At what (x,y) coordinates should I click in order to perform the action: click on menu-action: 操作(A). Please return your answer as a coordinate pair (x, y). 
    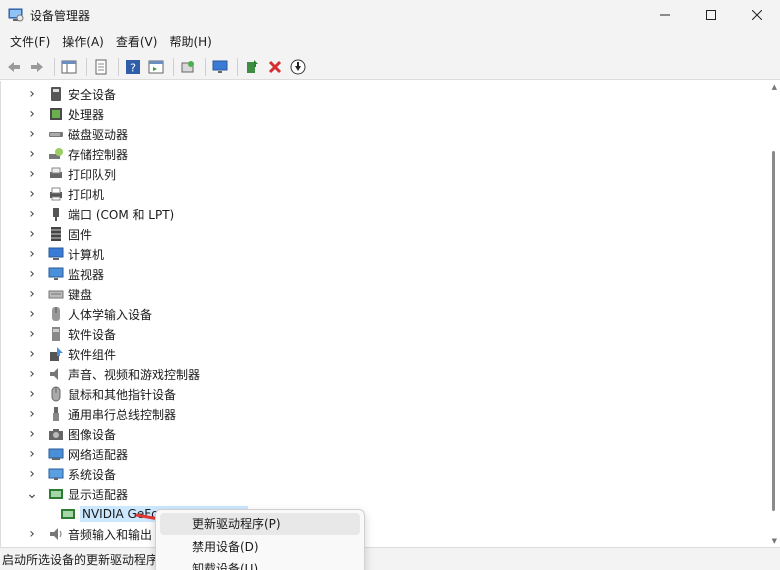
    Looking at the image, I should click on (83, 42).